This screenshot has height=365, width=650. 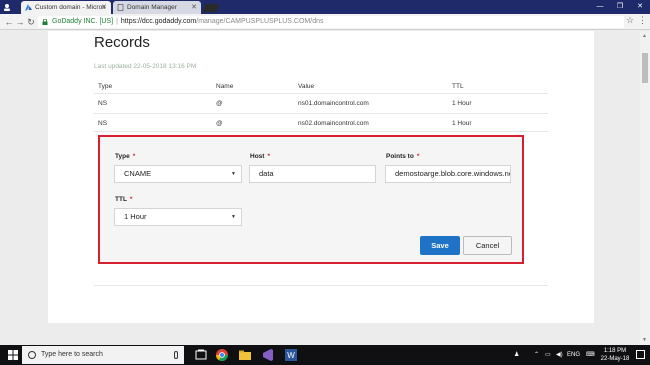 What do you see at coordinates (321, 93) in the screenshot?
I see `header-divider` at bounding box center [321, 93].